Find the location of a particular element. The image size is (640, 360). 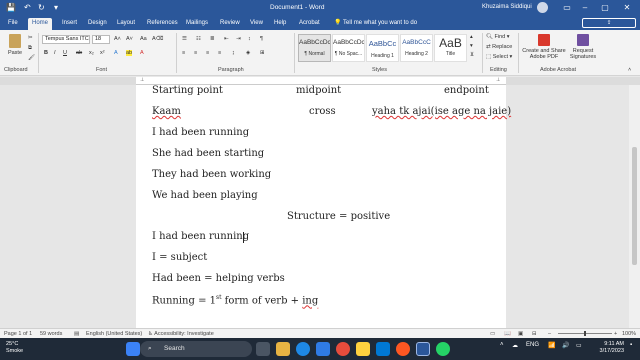

ribbon-display-icon: ▭ is located at coordinates (567, 8).